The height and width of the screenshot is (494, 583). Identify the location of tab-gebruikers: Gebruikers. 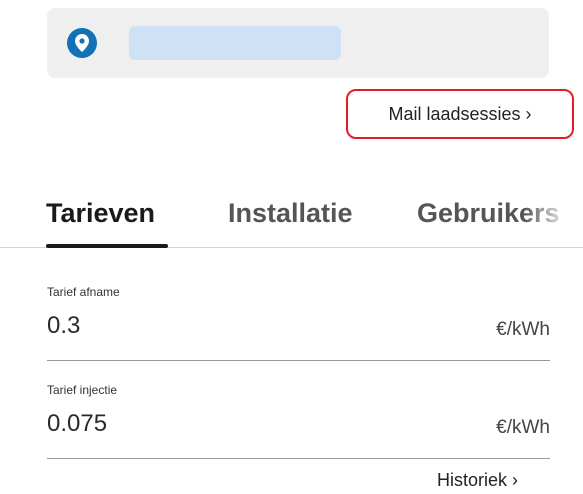
(488, 213).